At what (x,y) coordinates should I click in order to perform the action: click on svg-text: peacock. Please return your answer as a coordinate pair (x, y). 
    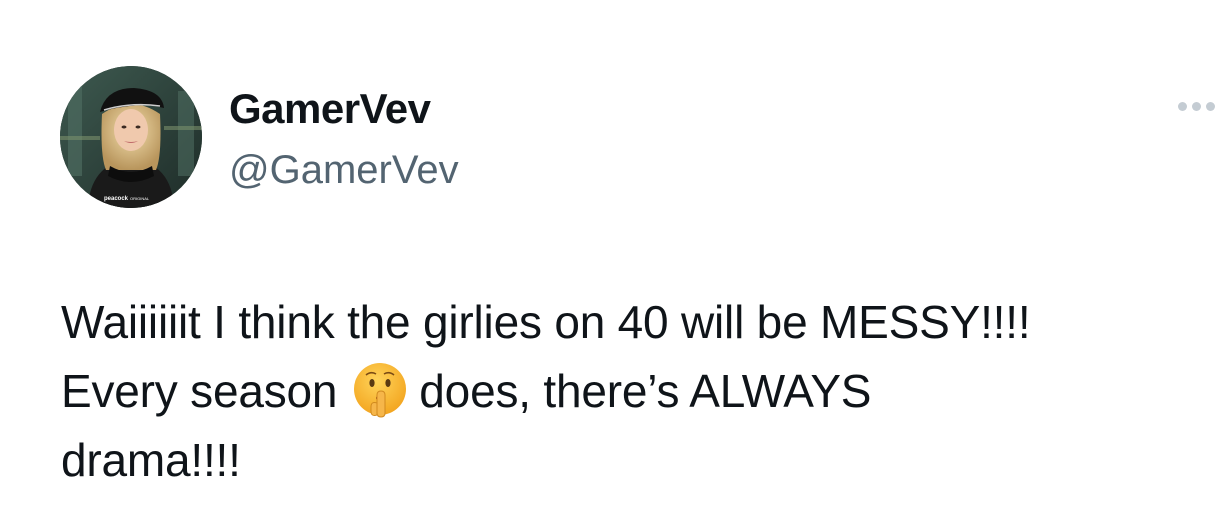
    Looking at the image, I should click on (116, 199).